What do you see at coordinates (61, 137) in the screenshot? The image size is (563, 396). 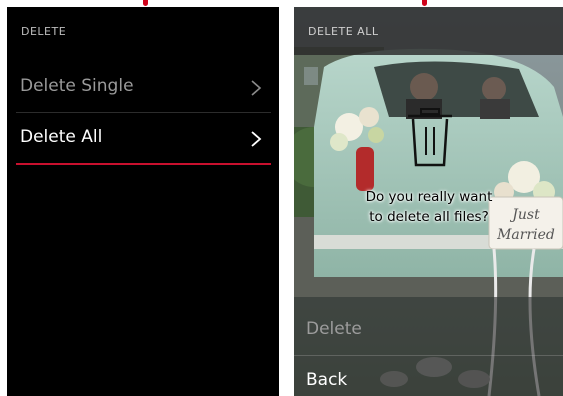 I see `menu-item-label: Delete All` at bounding box center [61, 137].